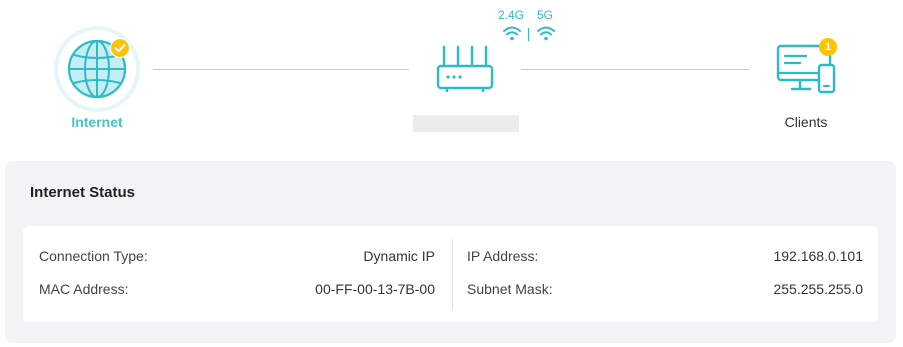 This screenshot has width=903, height=347. What do you see at coordinates (528, 34) in the screenshot?
I see `band-separator` at bounding box center [528, 34].